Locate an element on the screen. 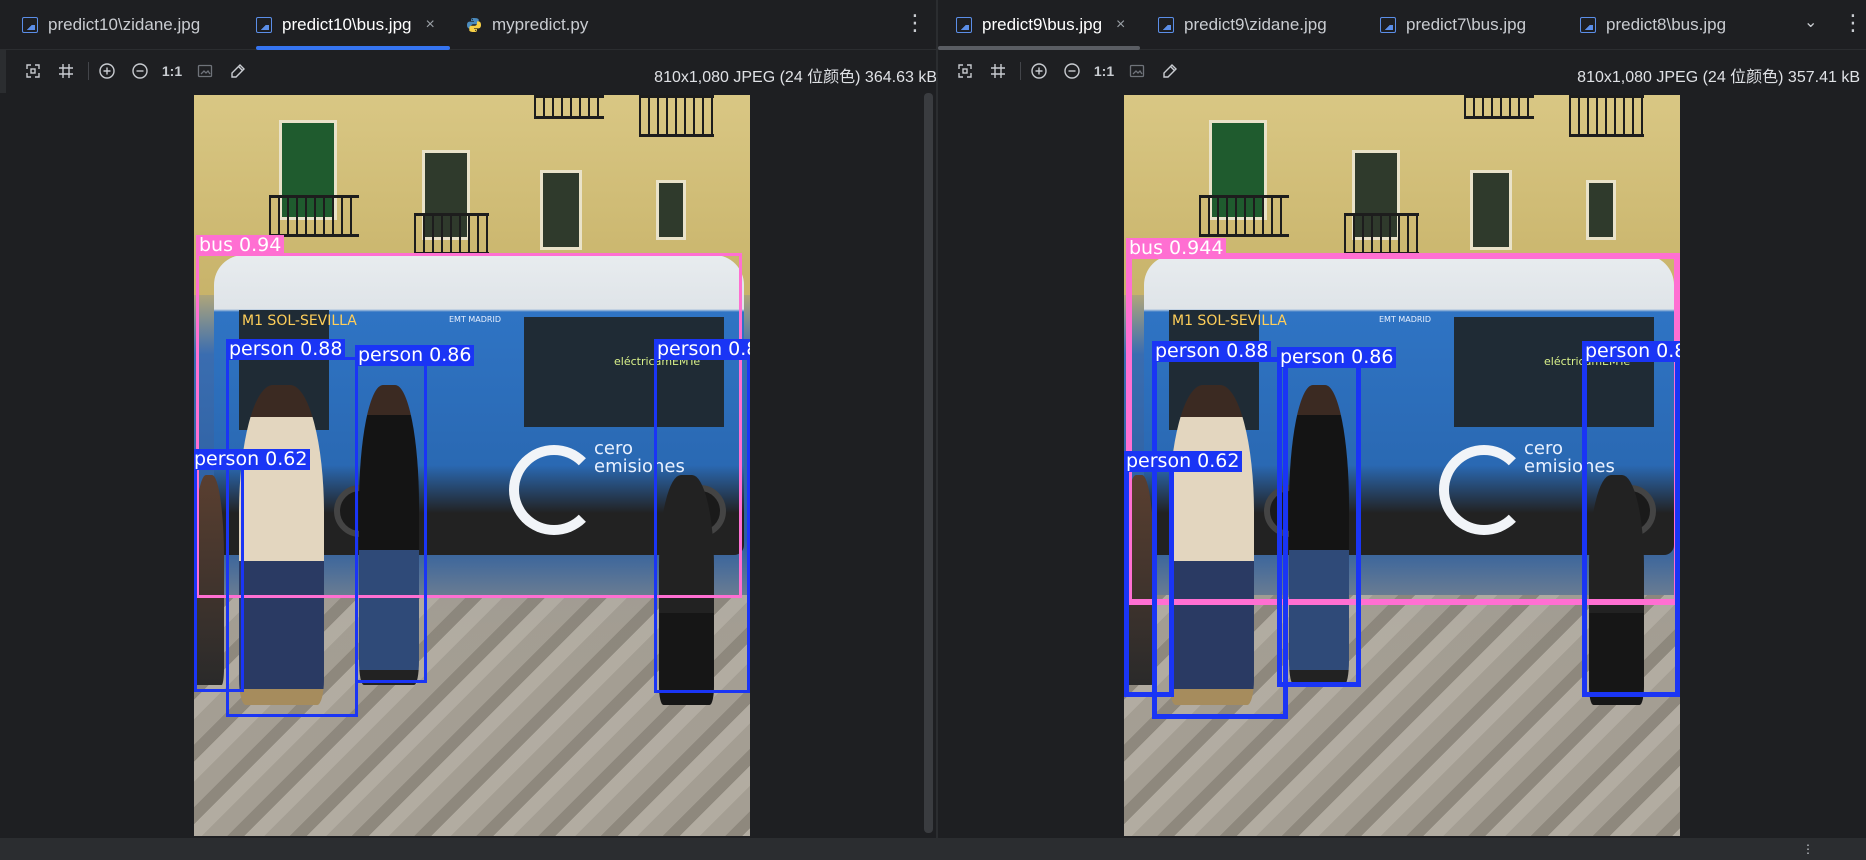 The height and width of the screenshot is (860, 1866). bus-detection-label: bus 0.94 is located at coordinates (240, 245).